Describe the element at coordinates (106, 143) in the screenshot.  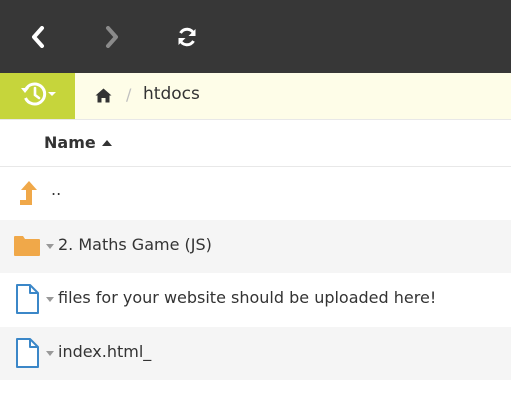
I see `sort-ascending-icon` at that location.